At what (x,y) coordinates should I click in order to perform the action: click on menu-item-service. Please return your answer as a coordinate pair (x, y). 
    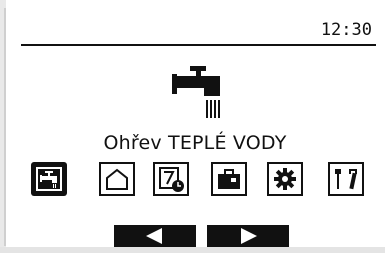
    Looking at the image, I should click on (346, 179).